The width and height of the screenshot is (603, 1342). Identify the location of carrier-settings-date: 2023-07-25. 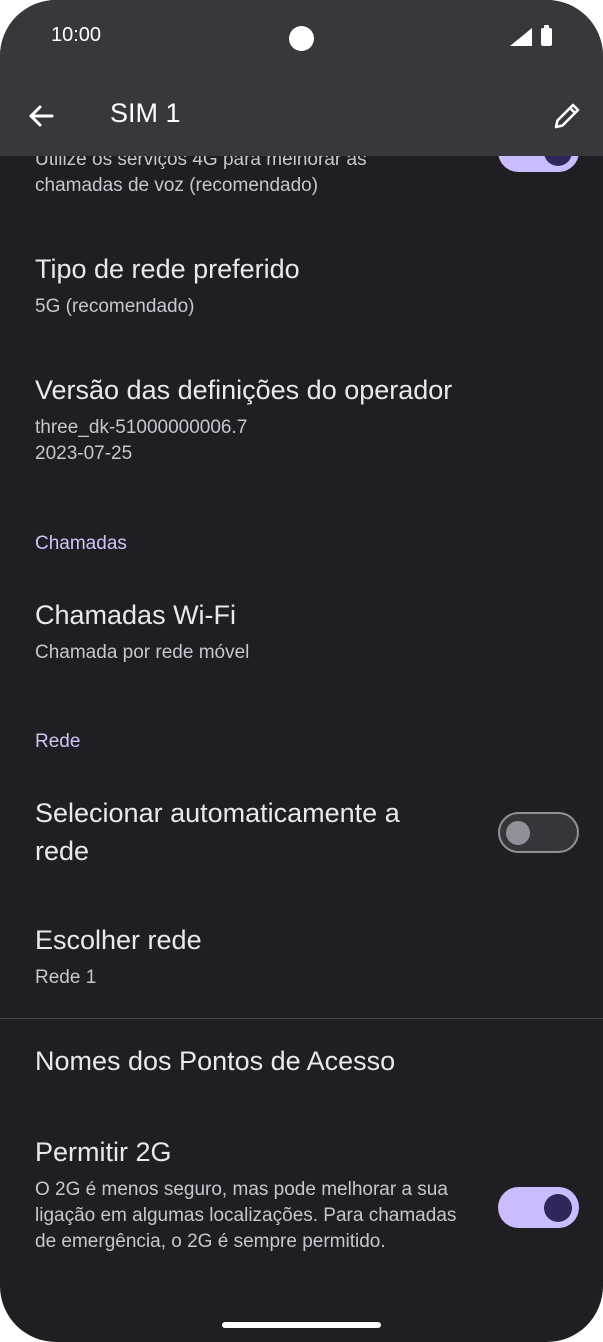
(84, 453).